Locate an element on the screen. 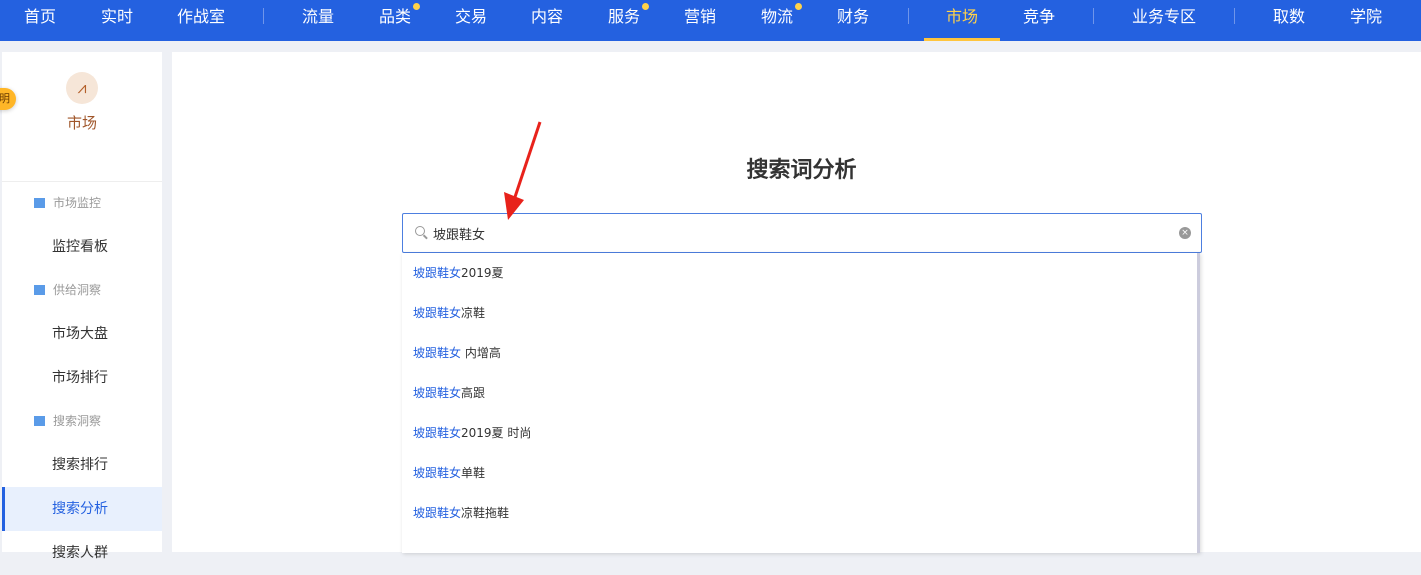  nav-label: 作战室 is located at coordinates (201, 16).